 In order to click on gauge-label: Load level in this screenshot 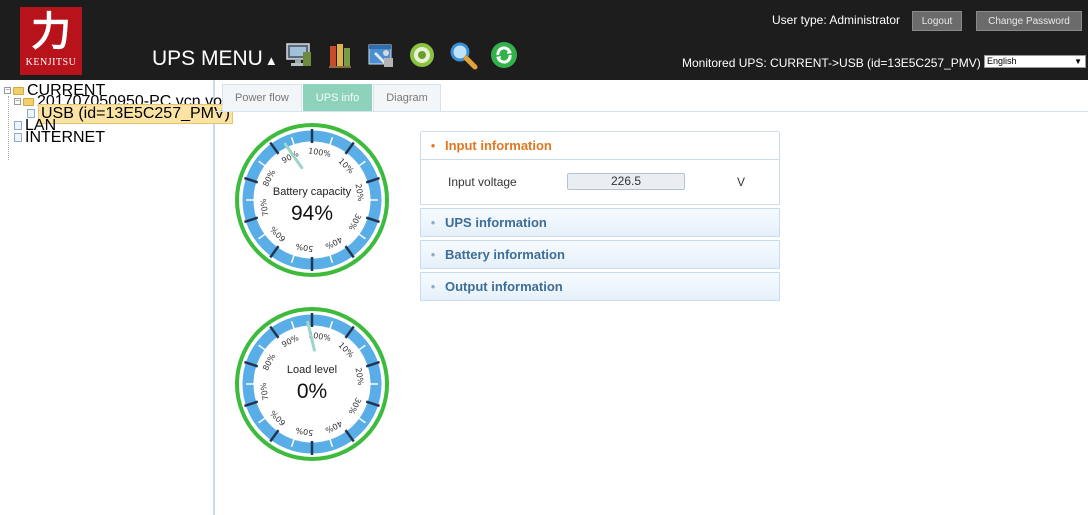, I will do `click(312, 370)`.